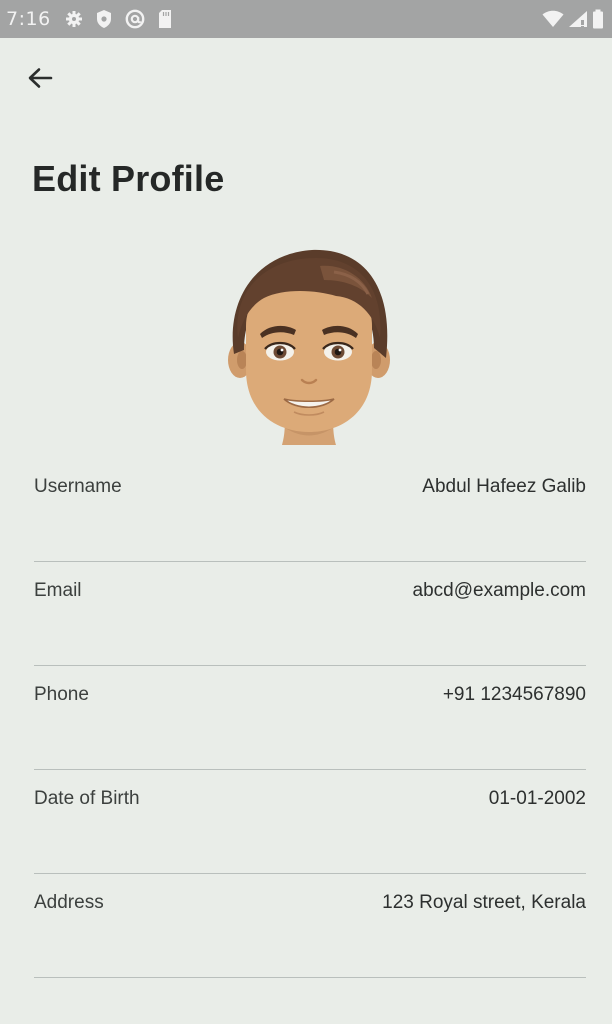 The height and width of the screenshot is (1024, 612). I want to click on status-bar: 7:16, so click(306, 19).